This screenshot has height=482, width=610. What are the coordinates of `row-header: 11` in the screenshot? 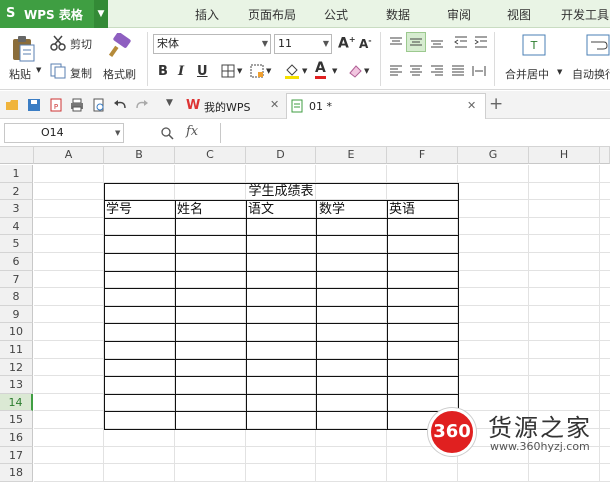 It's located at (16, 350).